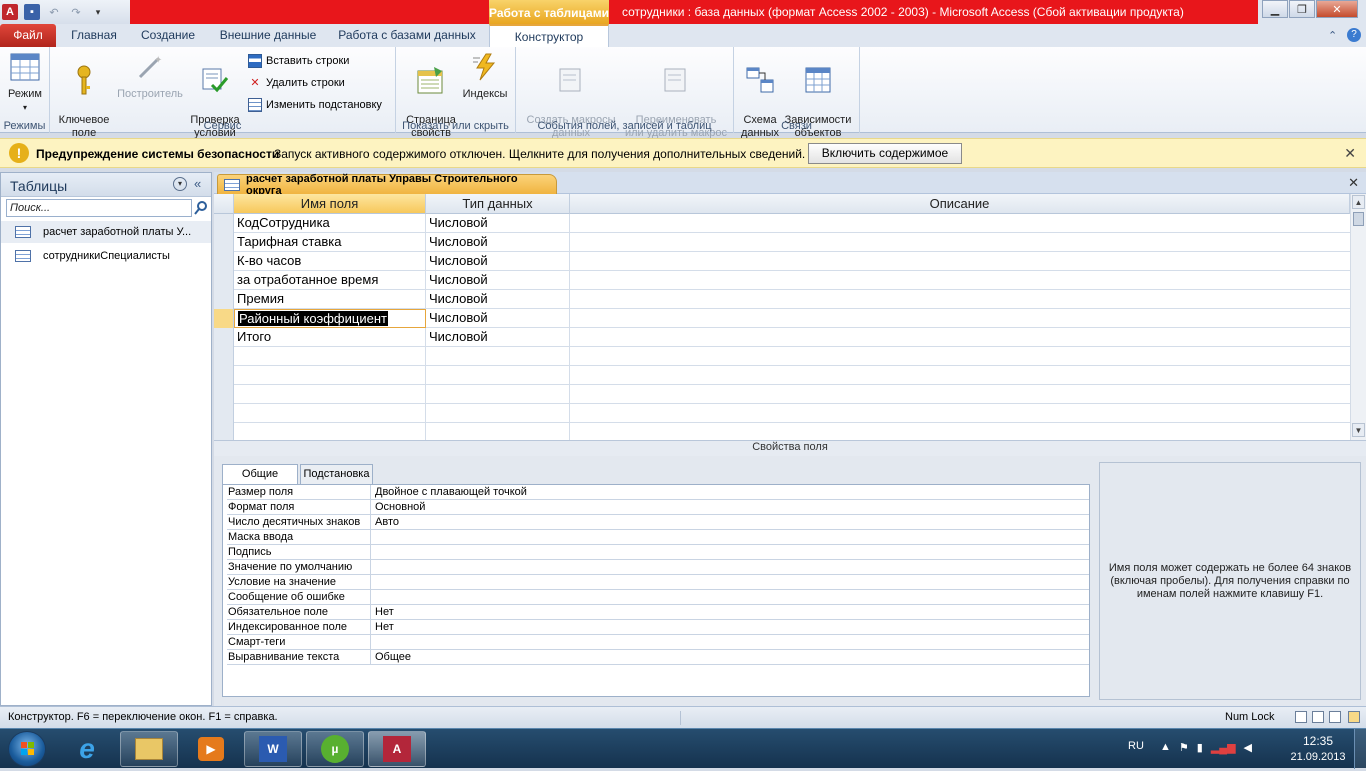 The width and height of the screenshot is (1366, 771). Describe the element at coordinates (336, 474) in the screenshot. I see `tab-lookup: Подстановка` at that location.